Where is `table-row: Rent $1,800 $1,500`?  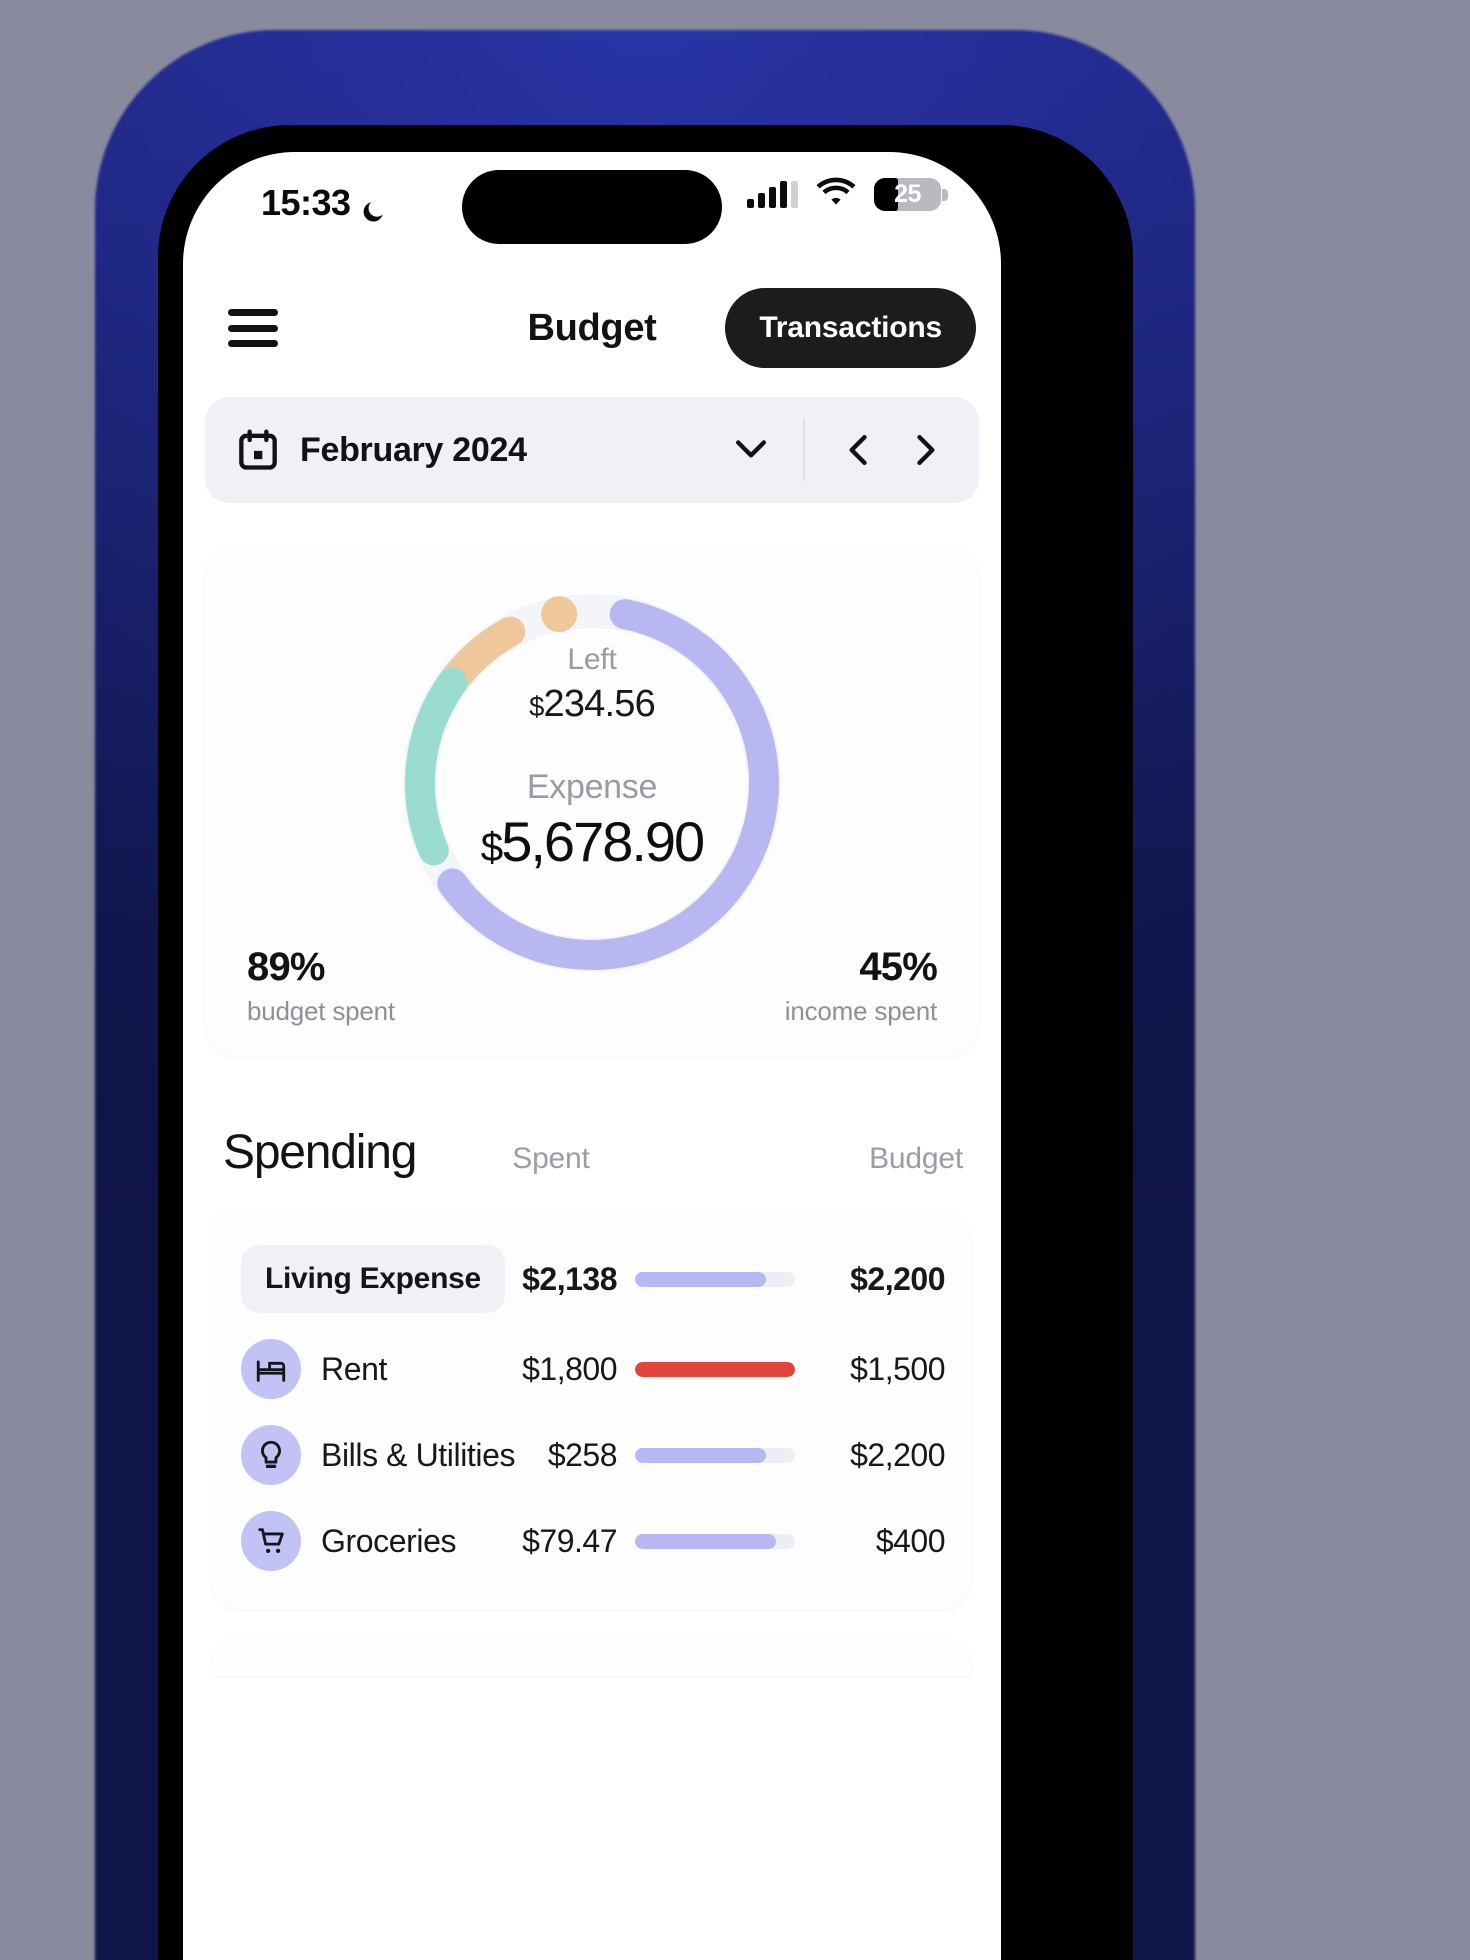
table-row: Rent $1,800 $1,500 is located at coordinates (591, 1369).